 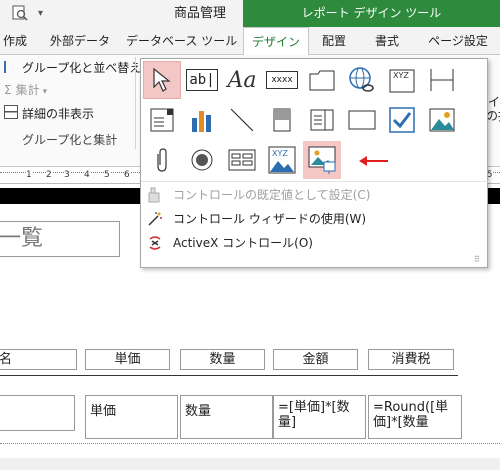 I want to click on navigation-icon, so click(x=442, y=80).